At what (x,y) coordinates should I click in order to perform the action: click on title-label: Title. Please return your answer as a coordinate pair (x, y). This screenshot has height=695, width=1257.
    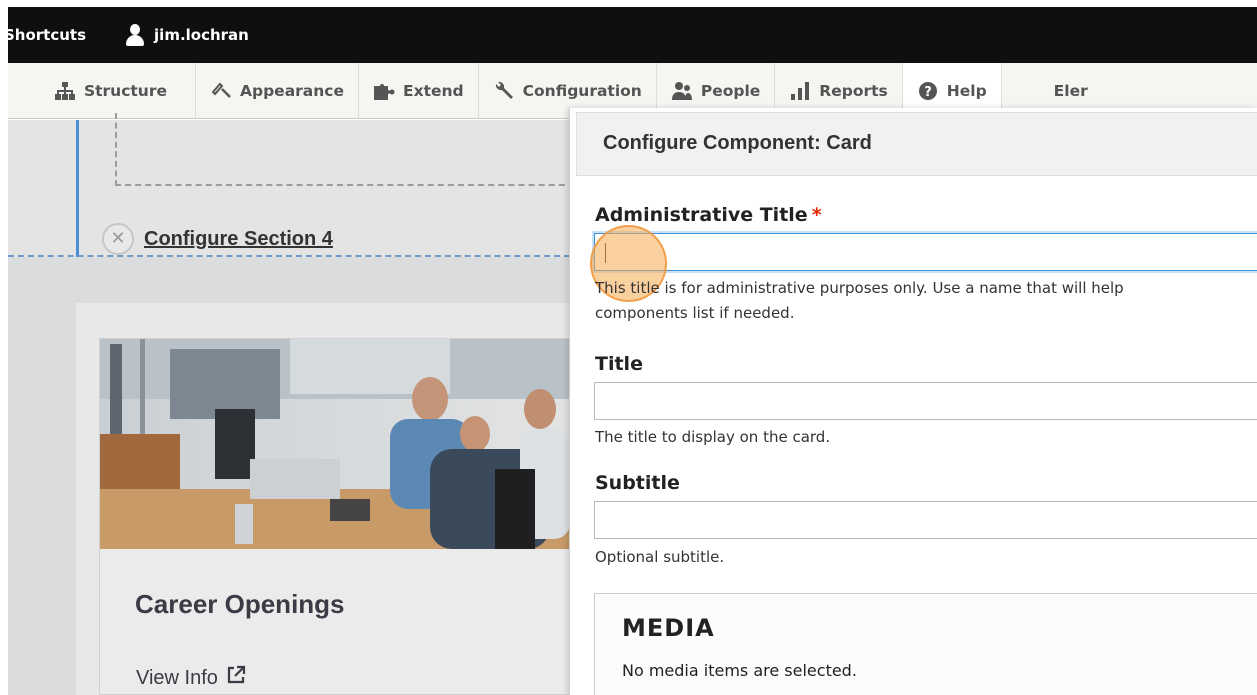
    Looking at the image, I should click on (619, 364).